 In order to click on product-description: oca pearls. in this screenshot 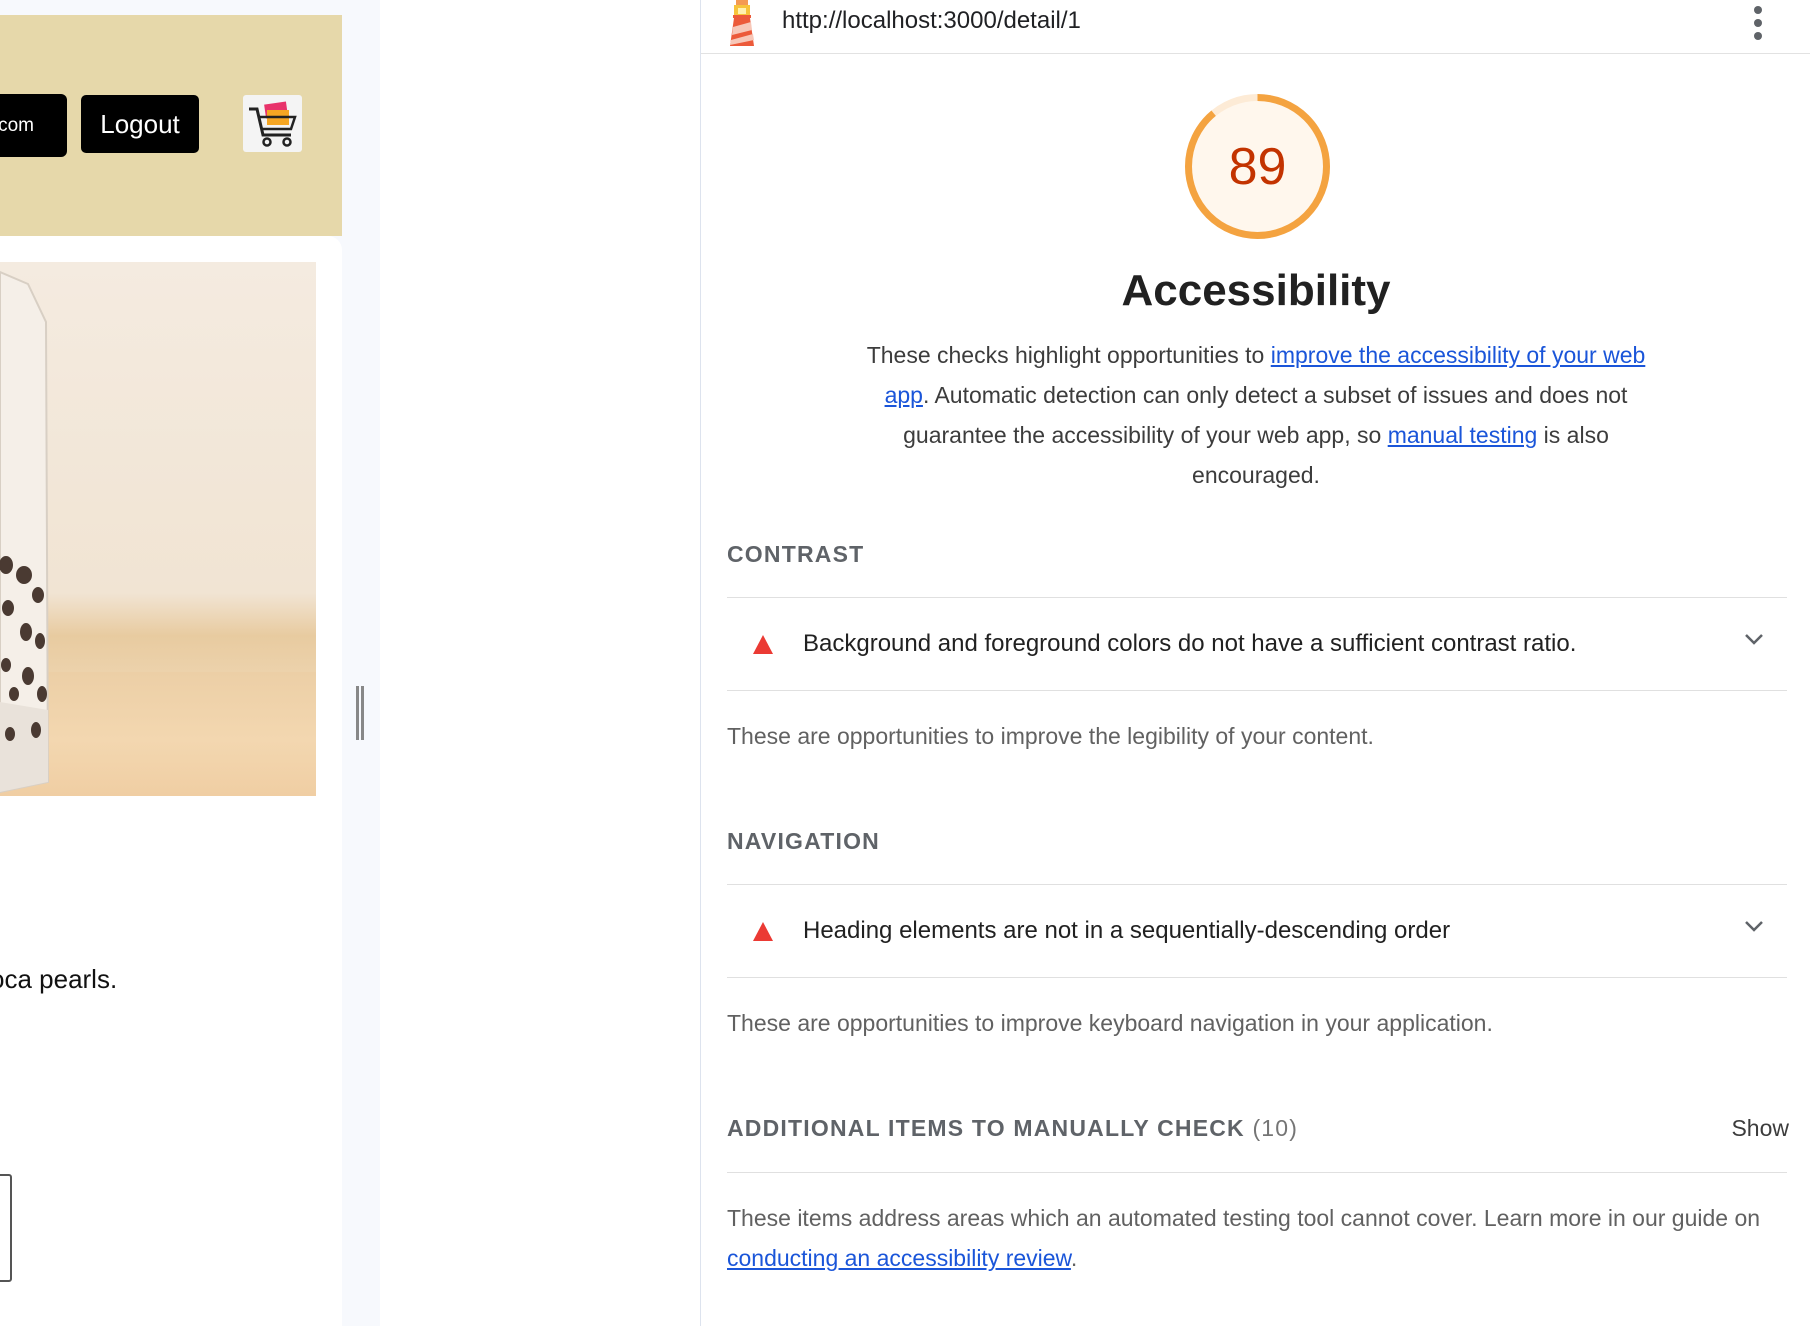, I will do `click(59, 979)`.